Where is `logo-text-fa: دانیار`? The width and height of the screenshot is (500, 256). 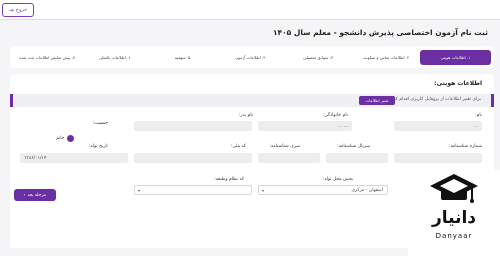
logo-text-fa: دانیار is located at coordinates (454, 218).